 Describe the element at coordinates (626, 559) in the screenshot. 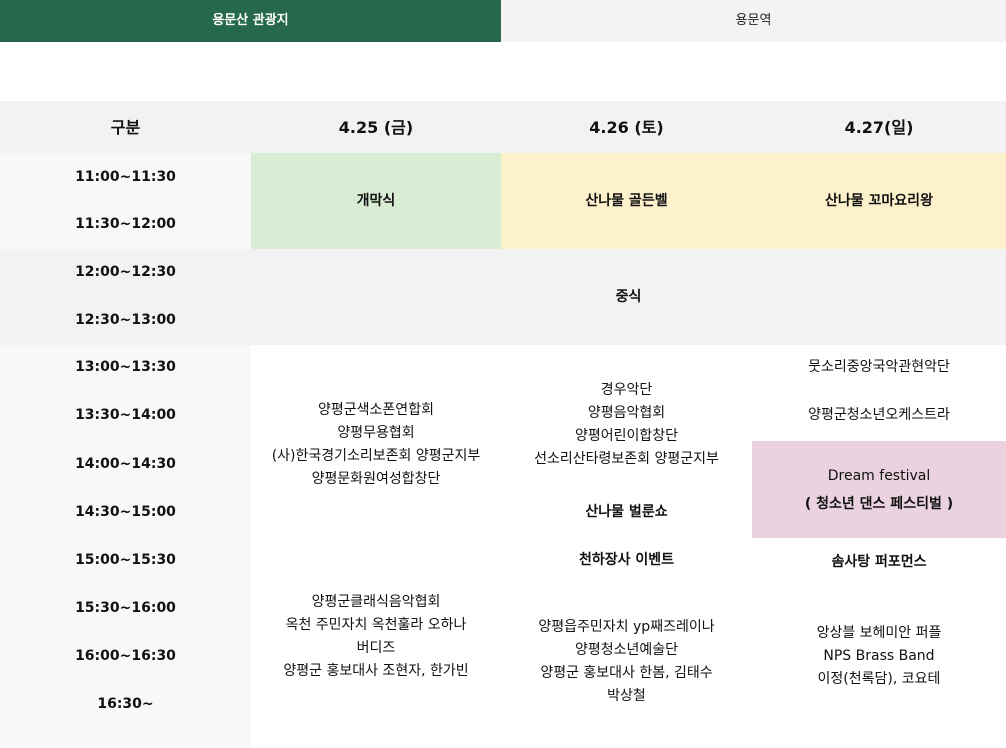

I see `event-strongman: 천하장사 이벤트` at that location.